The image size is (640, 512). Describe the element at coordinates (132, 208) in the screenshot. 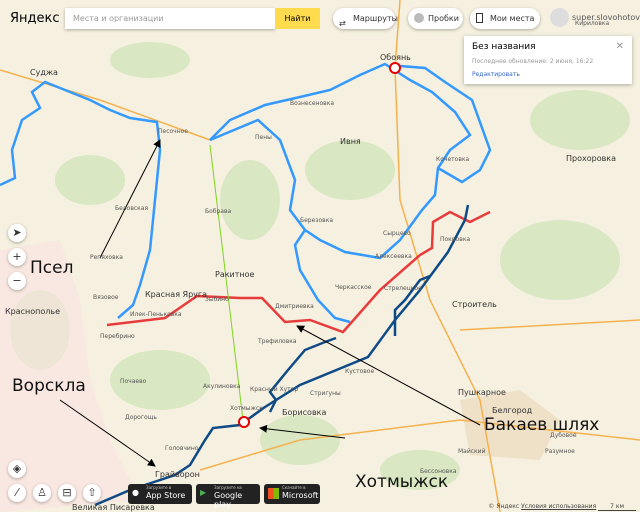

I see `place-label: Беловская` at that location.